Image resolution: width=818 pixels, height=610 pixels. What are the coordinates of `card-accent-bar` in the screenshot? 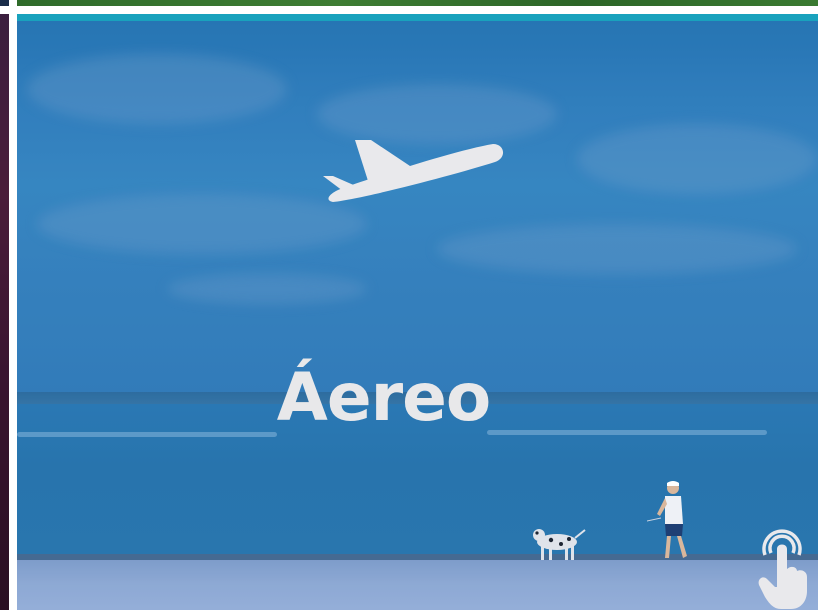 It's located at (417, 17).